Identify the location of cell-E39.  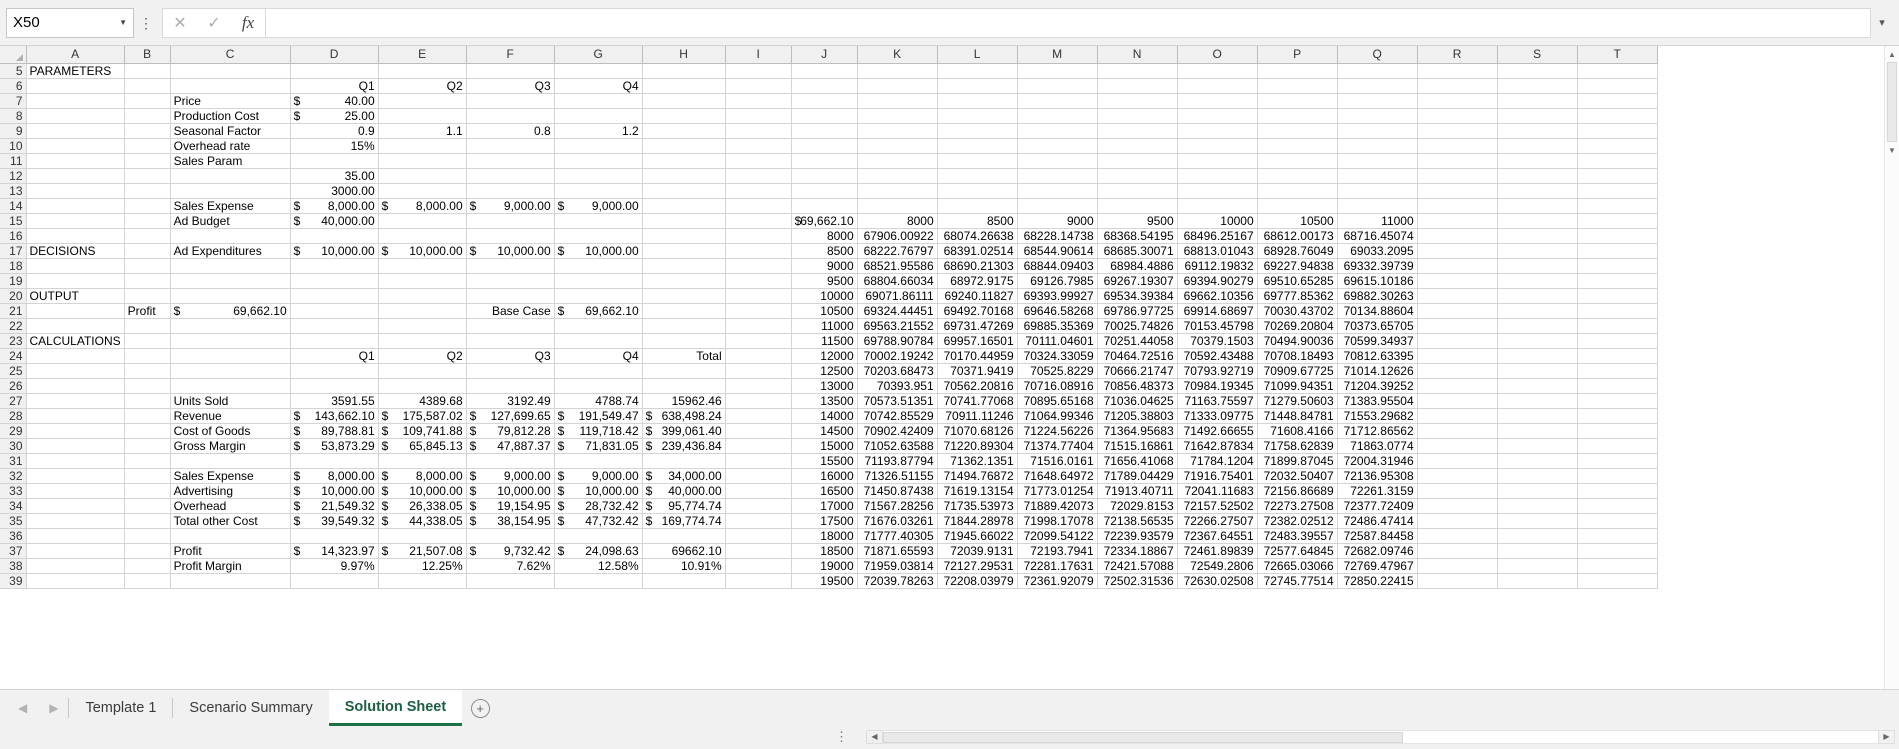
(422, 581).